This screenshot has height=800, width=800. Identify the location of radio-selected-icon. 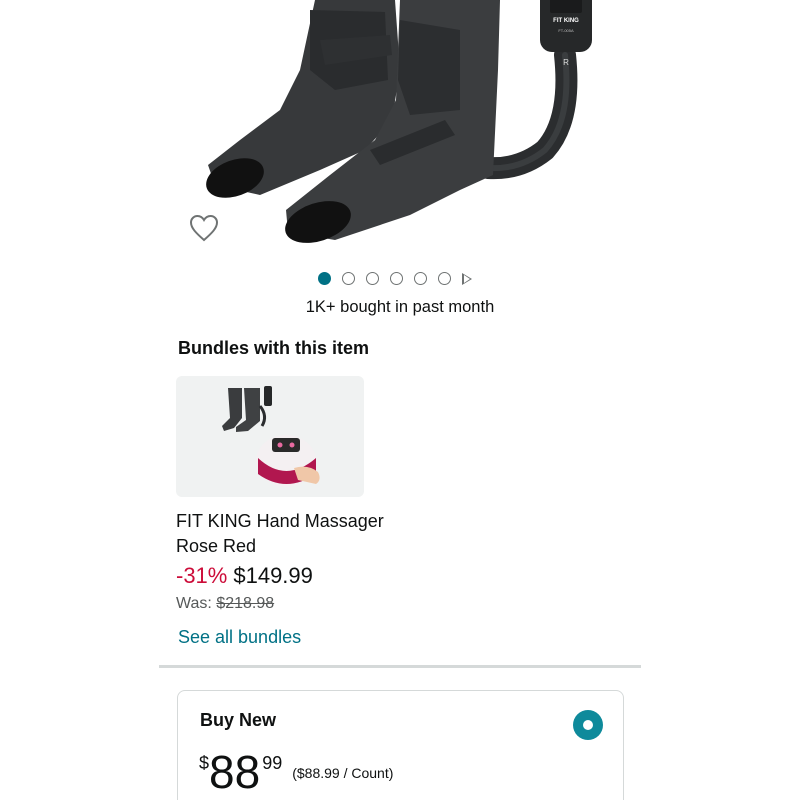
(588, 725).